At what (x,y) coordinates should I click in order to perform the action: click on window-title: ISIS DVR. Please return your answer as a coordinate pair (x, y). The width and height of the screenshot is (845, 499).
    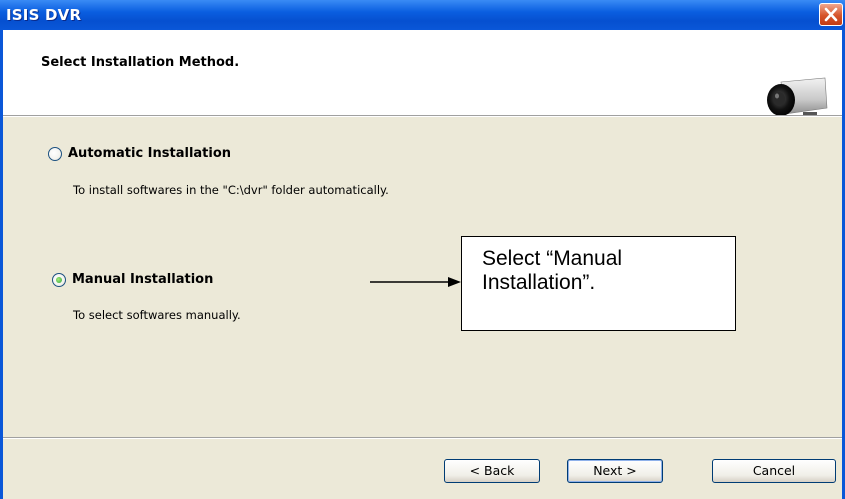
    Looking at the image, I should click on (44, 15).